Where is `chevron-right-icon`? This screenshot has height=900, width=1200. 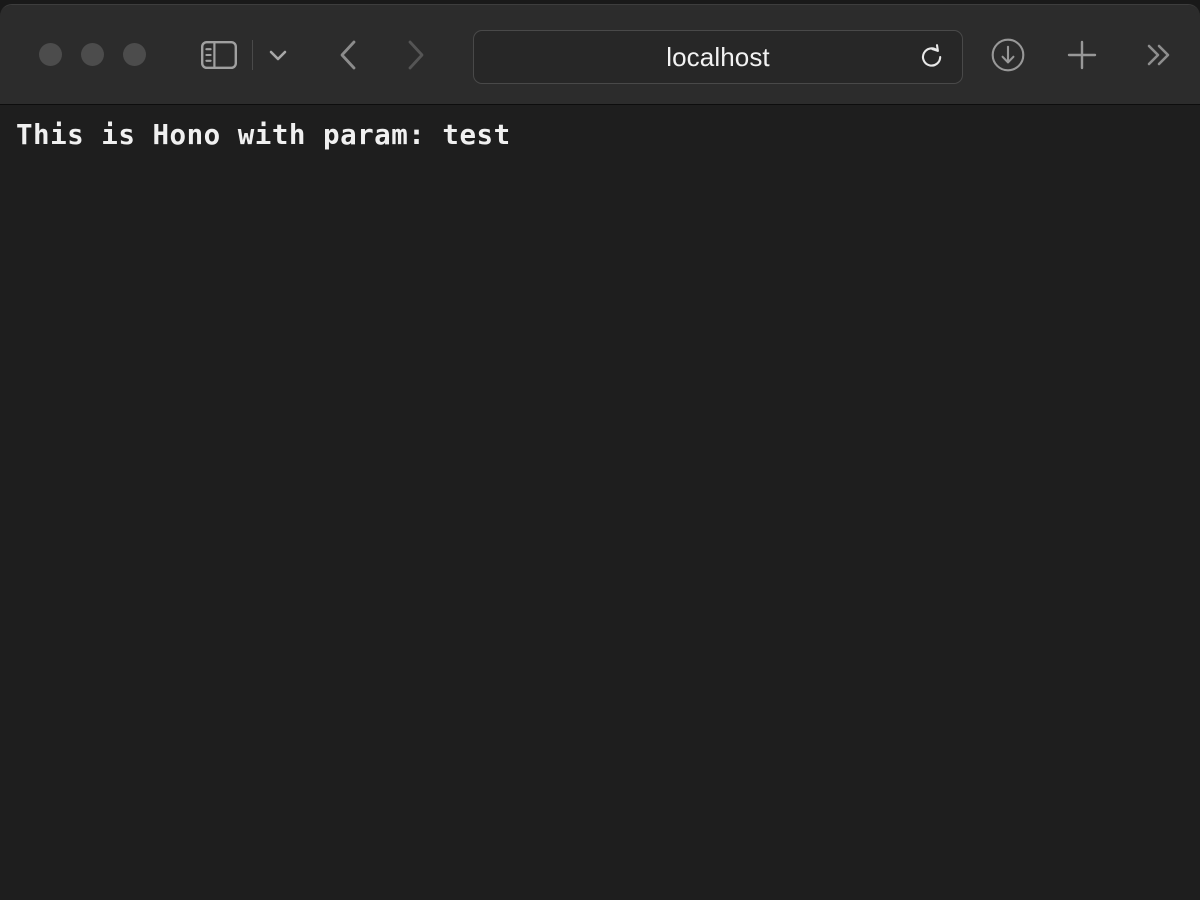 chevron-right-icon is located at coordinates (416, 54).